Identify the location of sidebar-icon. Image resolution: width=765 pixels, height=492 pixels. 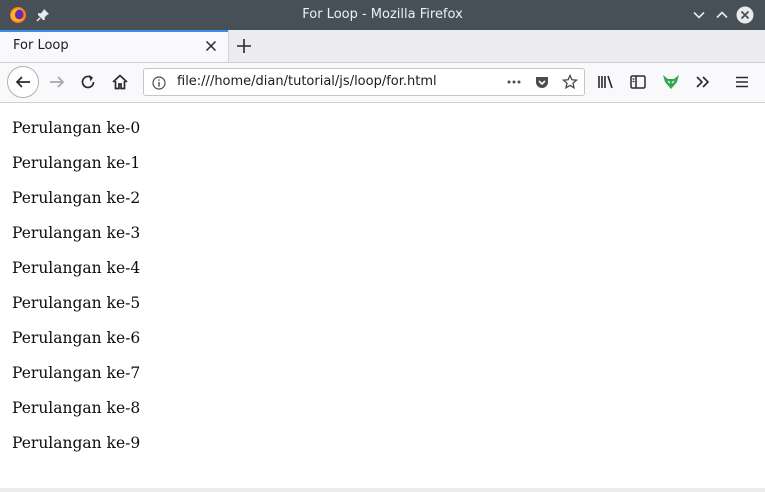
(638, 82).